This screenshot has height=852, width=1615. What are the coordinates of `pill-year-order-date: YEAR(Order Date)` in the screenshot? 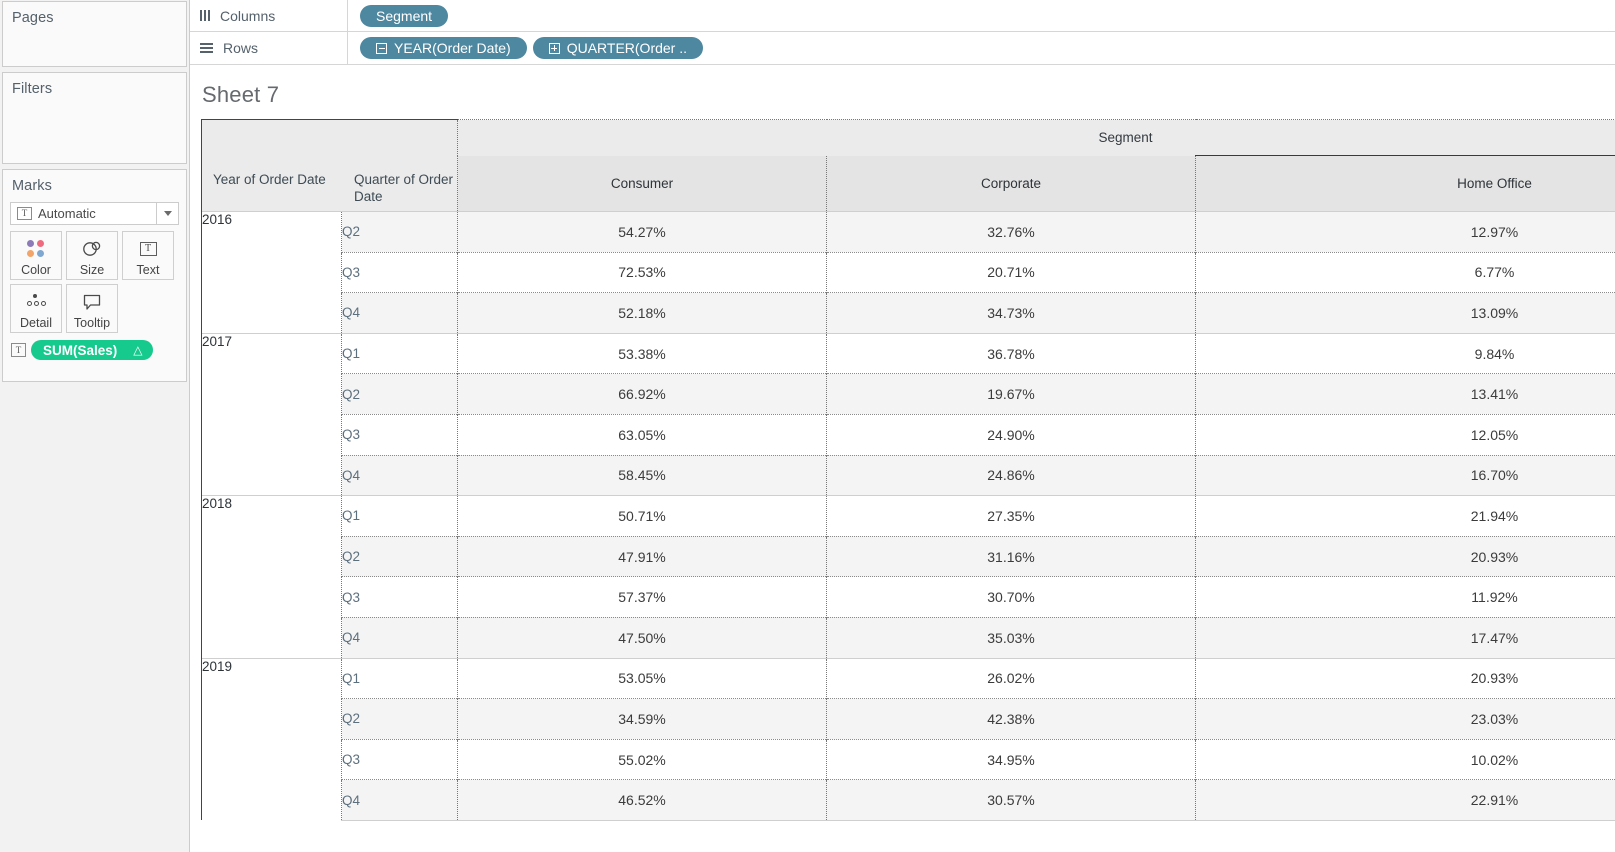 It's located at (443, 48).